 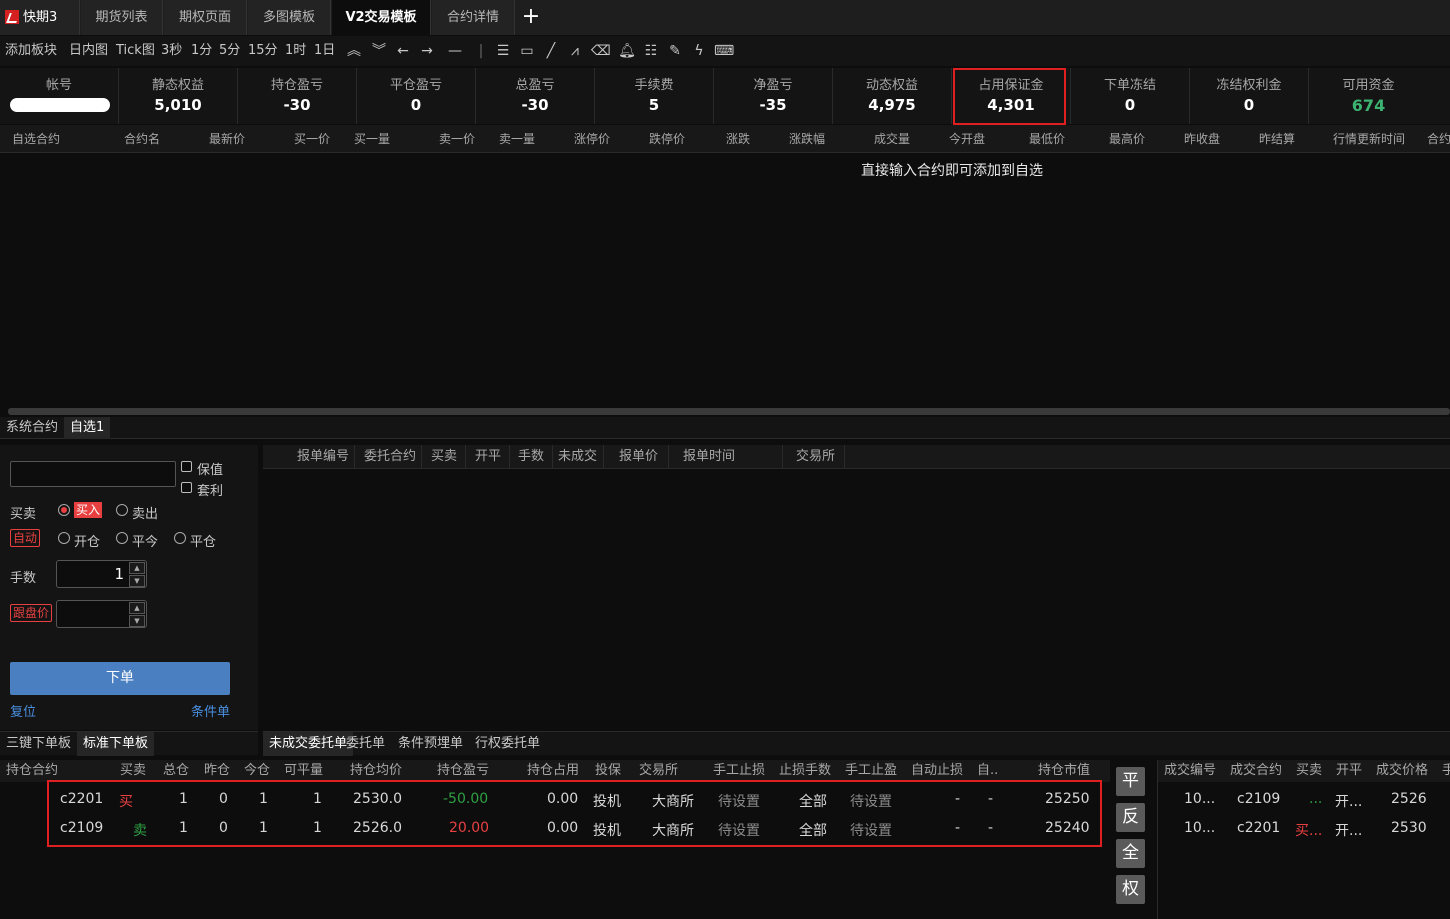 What do you see at coordinates (31, 51) in the screenshot?
I see `add-block-button: 添加板块` at bounding box center [31, 51].